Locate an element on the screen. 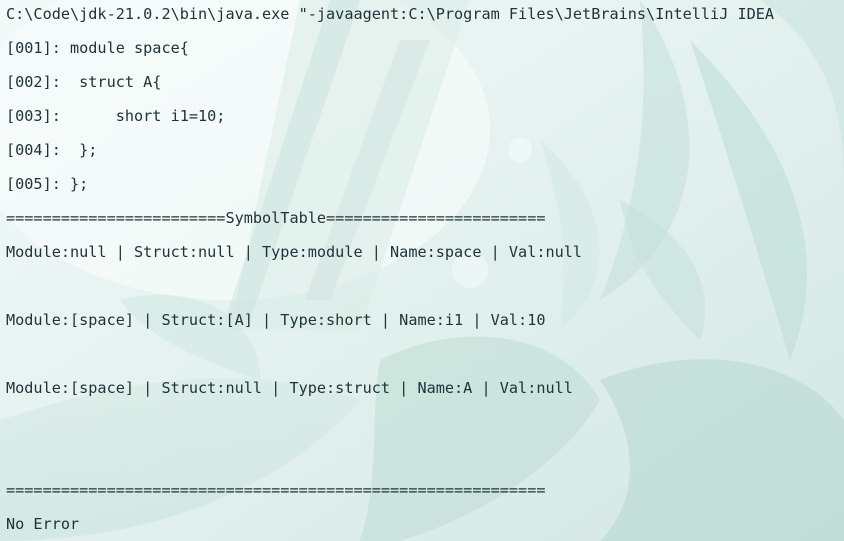 This screenshot has height=541, width=844. source-line-003: [003]: short i1=10; is located at coordinates (116, 116).